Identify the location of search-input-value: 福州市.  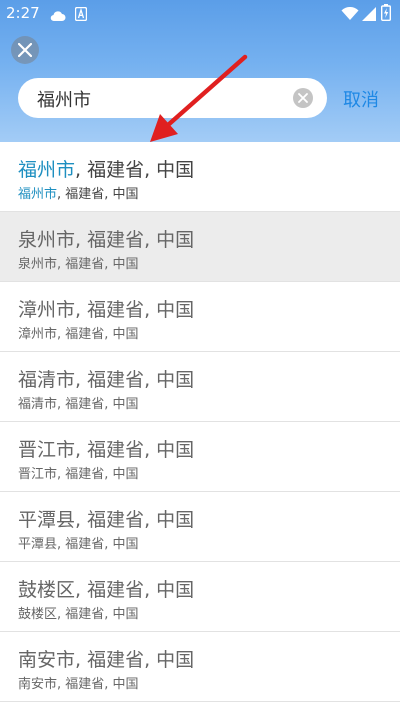
(64, 100).